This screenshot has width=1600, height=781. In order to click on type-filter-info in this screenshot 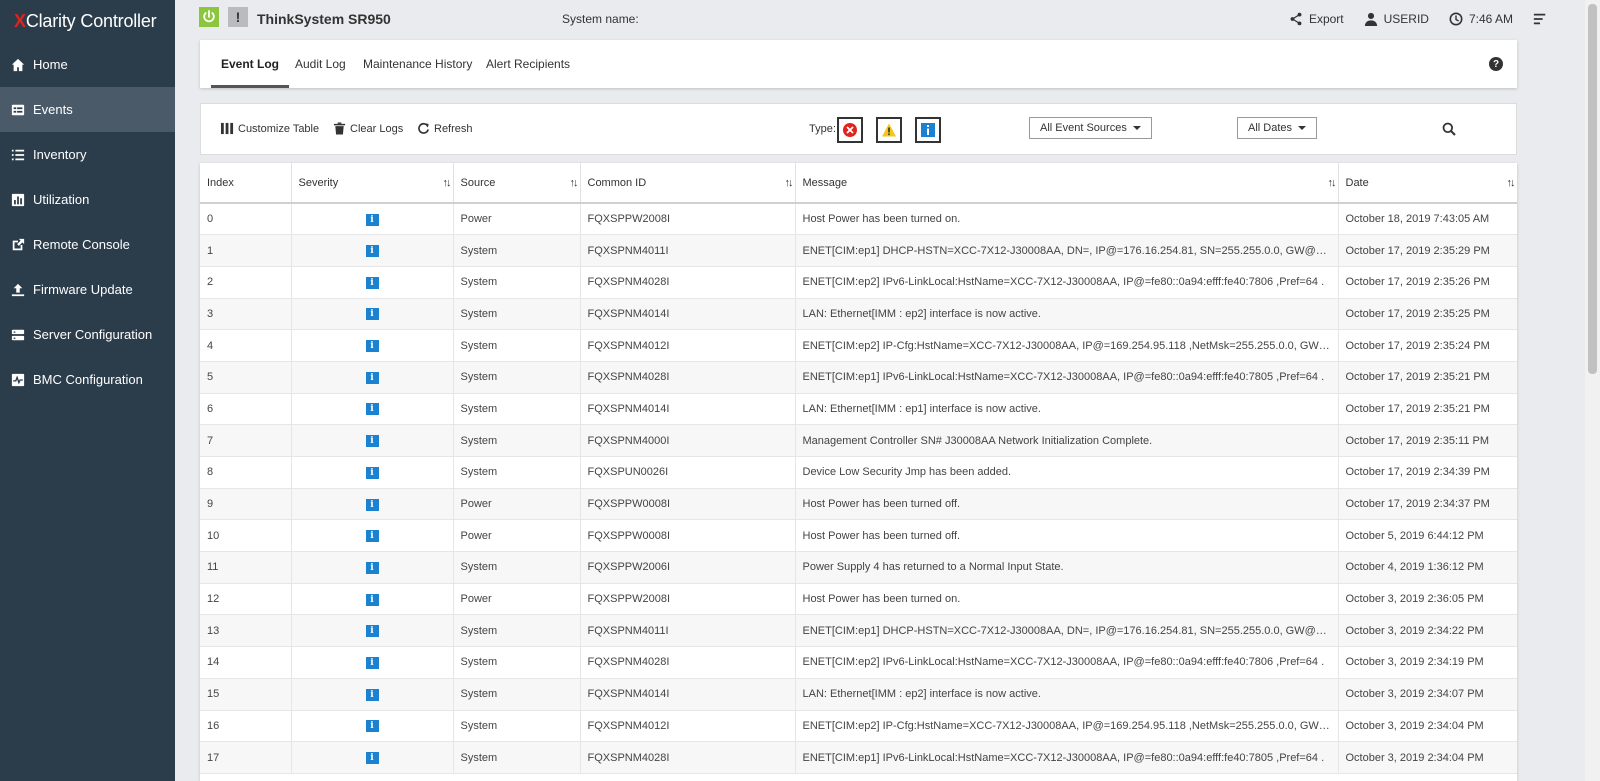, I will do `click(928, 130)`.